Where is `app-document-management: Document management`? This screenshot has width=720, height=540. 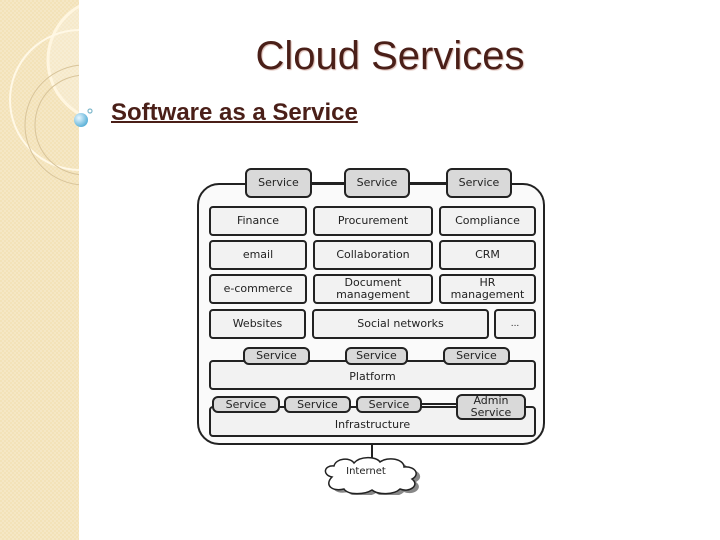 app-document-management: Document management is located at coordinates (373, 289).